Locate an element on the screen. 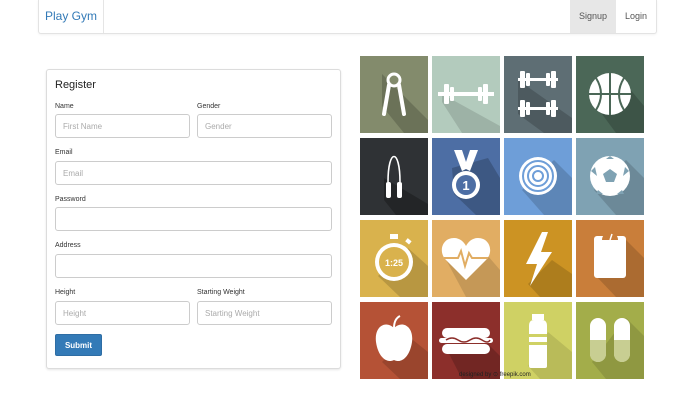 Image resolution: width=700 pixels, height=408 pixels. tile-lightning is located at coordinates (538, 258).